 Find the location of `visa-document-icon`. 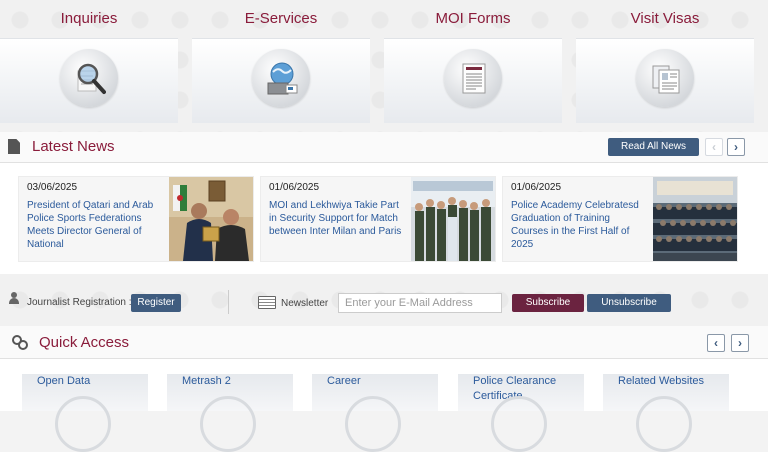

visa-document-icon is located at coordinates (666, 79).